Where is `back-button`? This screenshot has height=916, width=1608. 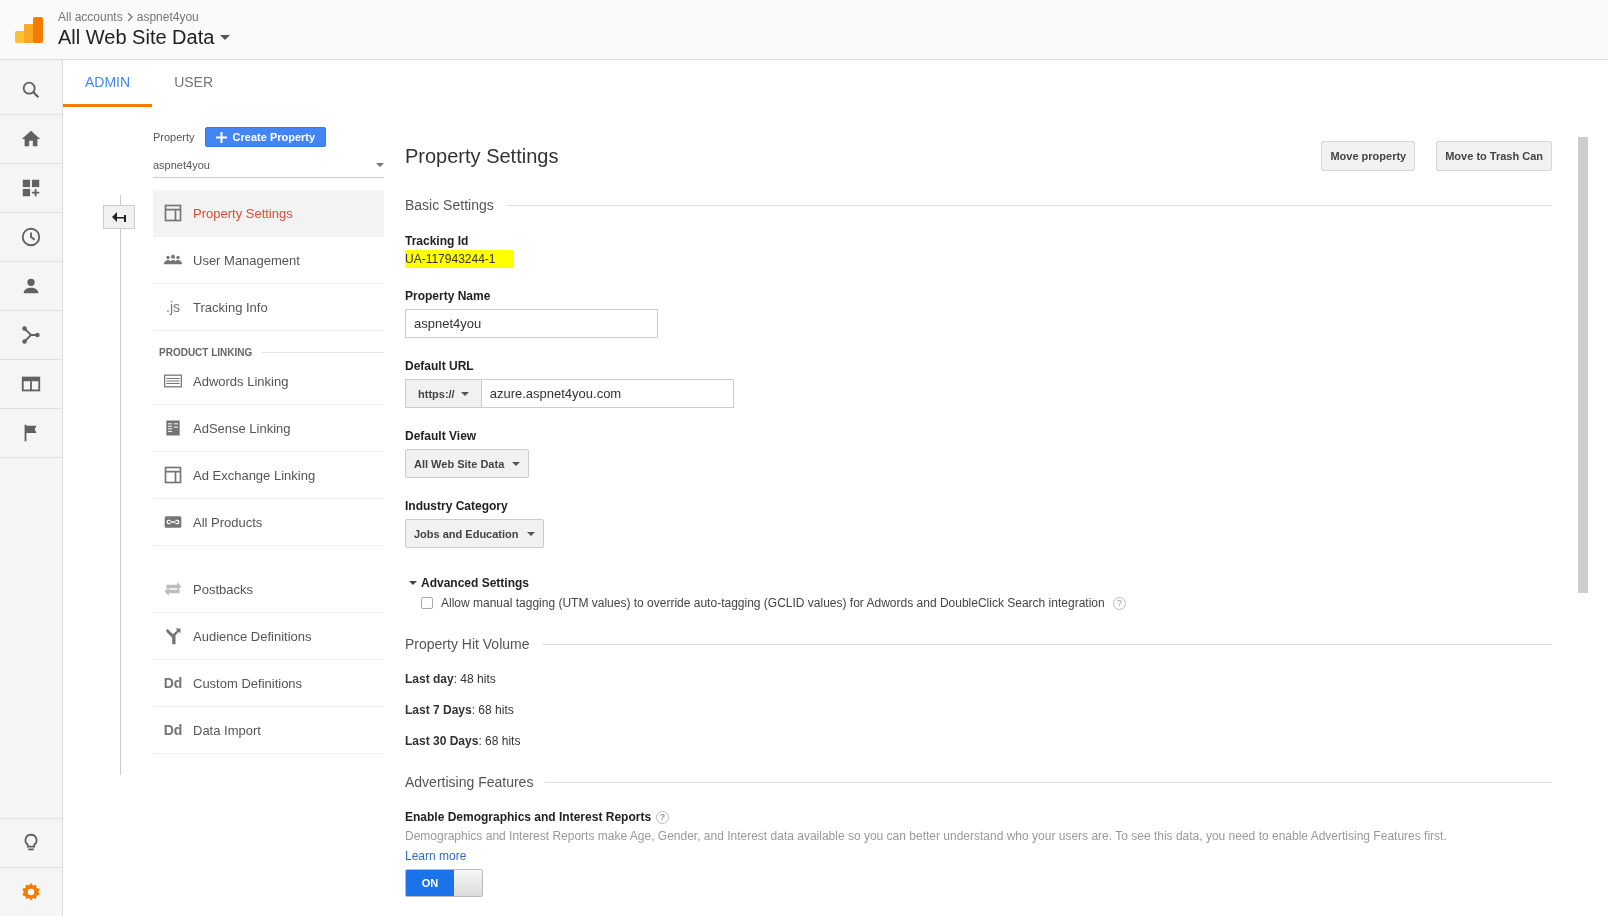 back-button is located at coordinates (119, 217).